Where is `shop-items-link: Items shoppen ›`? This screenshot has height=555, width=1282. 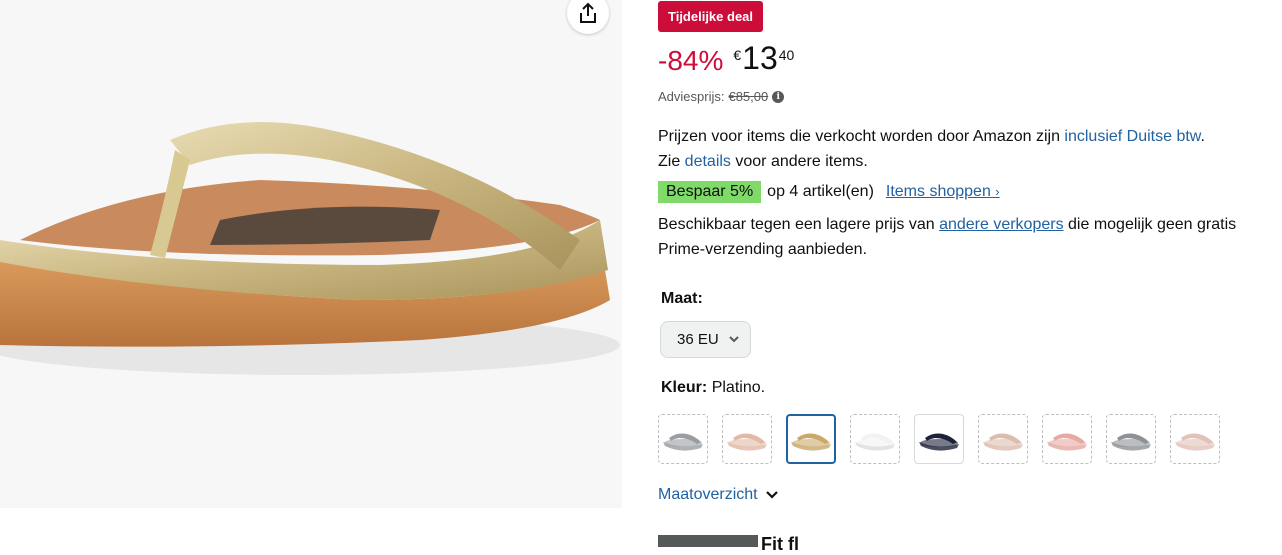
shop-items-link: Items shoppen › is located at coordinates (943, 192).